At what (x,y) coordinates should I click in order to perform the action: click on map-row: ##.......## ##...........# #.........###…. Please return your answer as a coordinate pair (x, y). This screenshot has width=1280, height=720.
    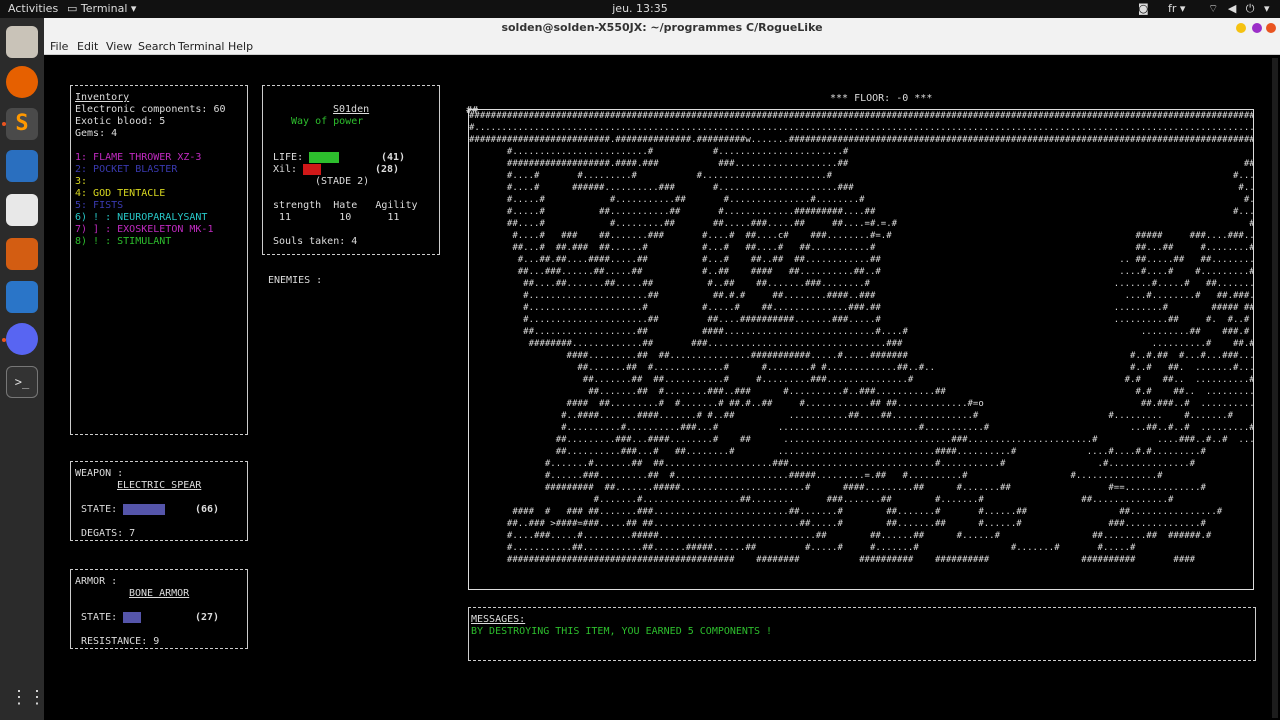
    Looking at the image, I should click on (861, 380).